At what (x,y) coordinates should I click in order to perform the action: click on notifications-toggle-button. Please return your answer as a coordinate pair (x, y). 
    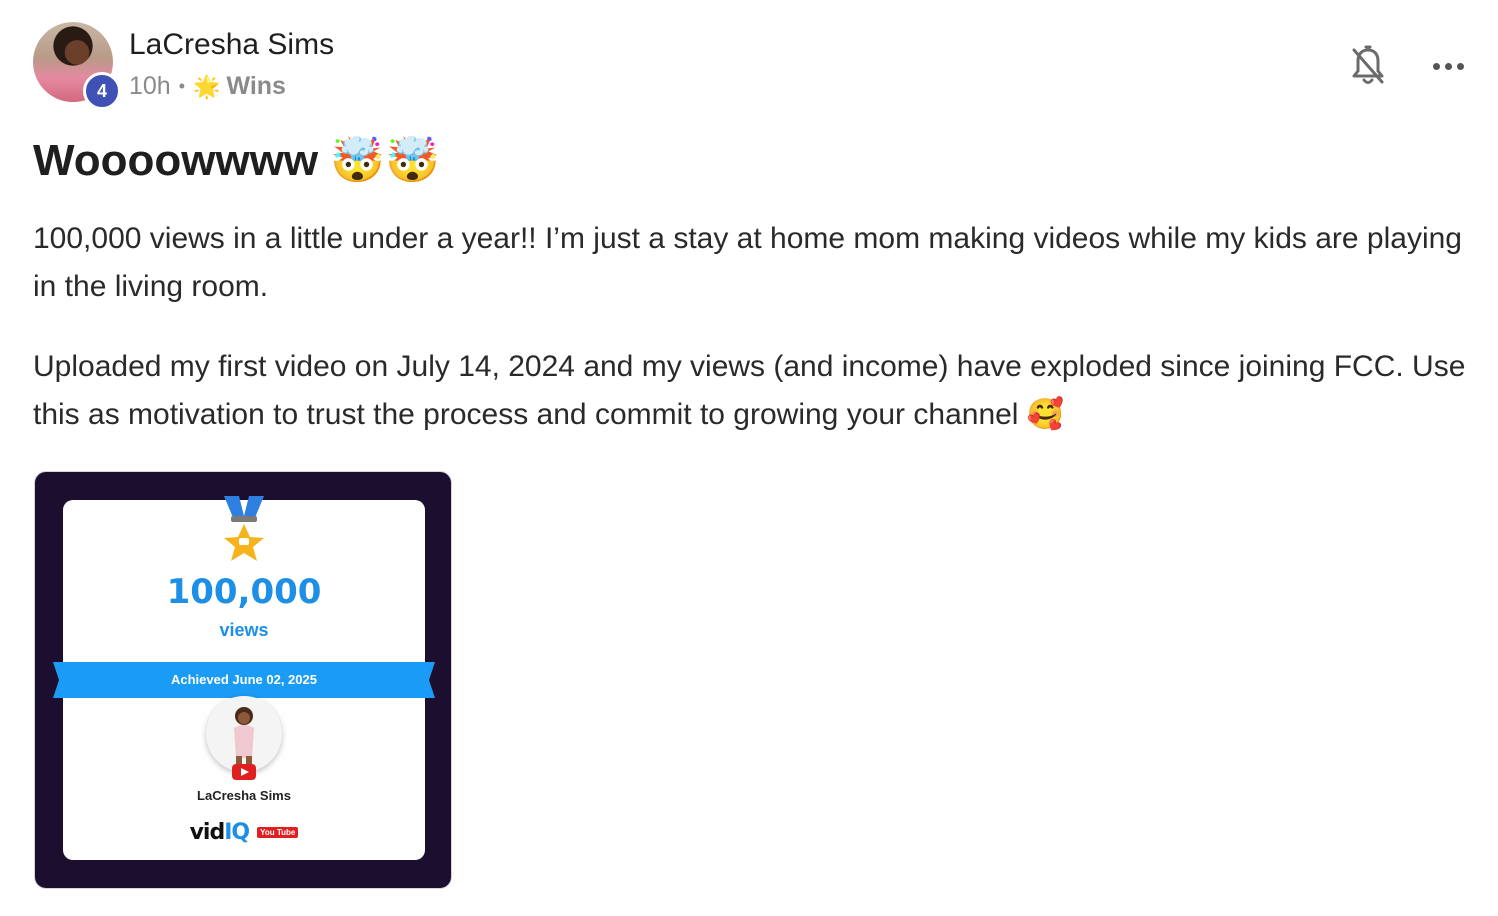
    Looking at the image, I should click on (1368, 66).